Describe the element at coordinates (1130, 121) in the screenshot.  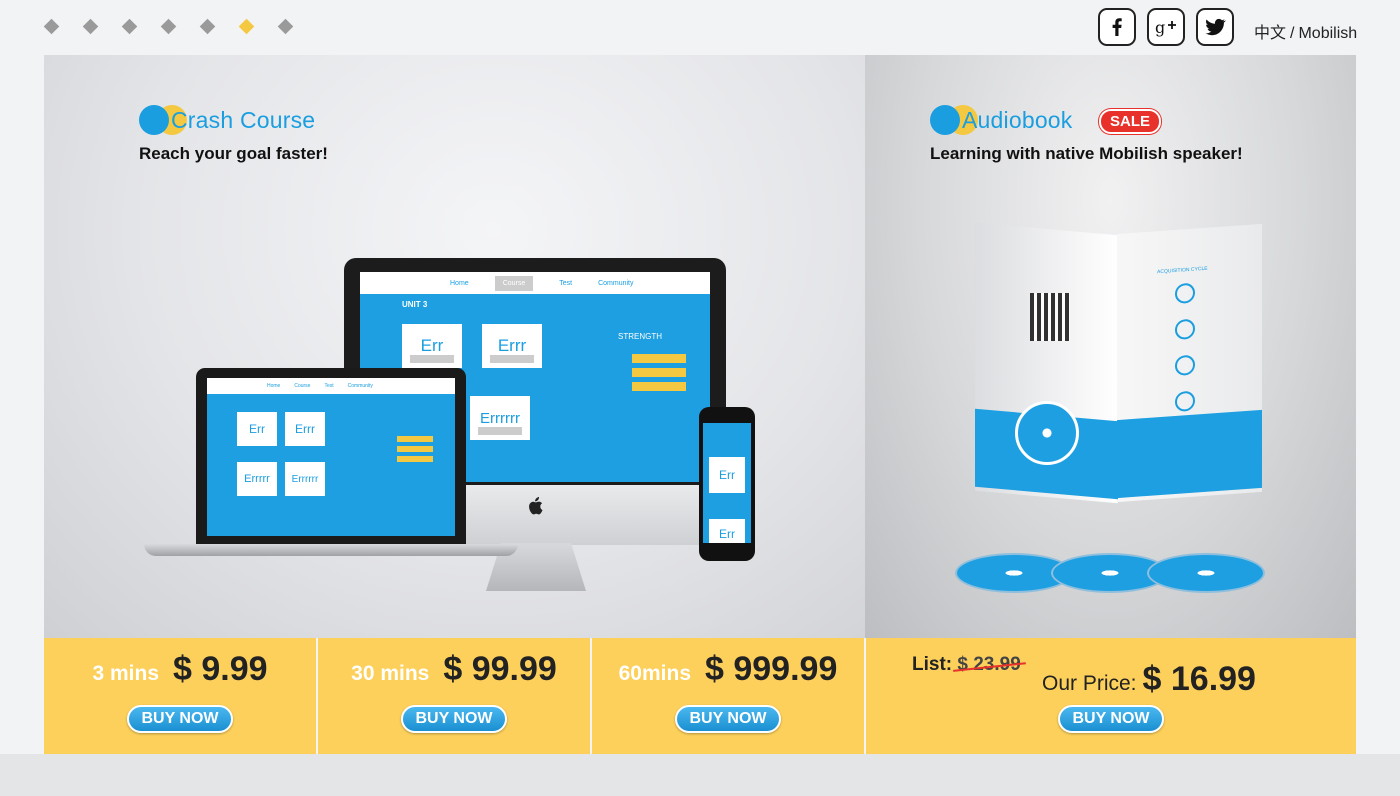
I see `sale-badge: SALE` at that location.